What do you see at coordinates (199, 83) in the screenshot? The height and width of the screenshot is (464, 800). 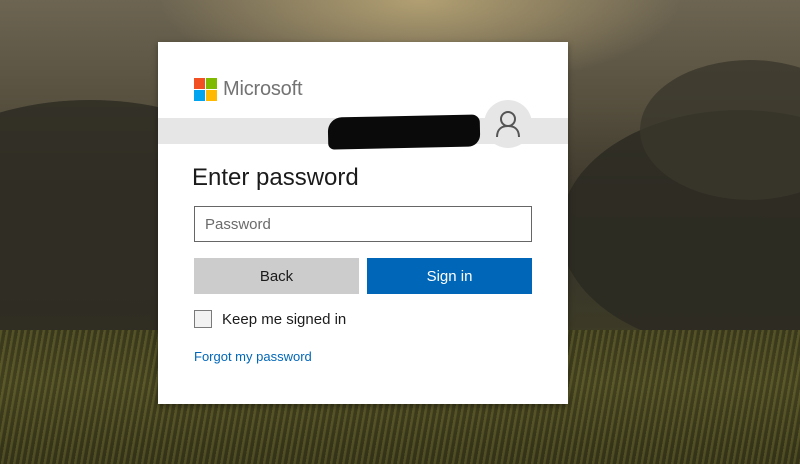 I see `logo-square-red` at bounding box center [199, 83].